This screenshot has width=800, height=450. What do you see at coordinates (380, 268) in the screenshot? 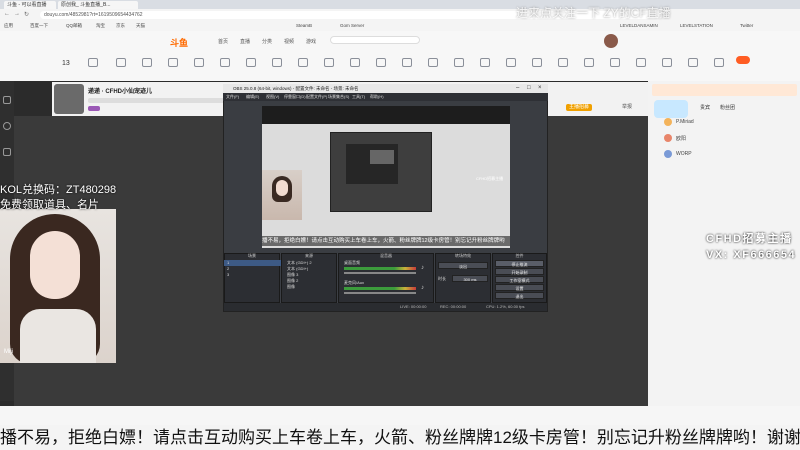
I see `audio-meter` at bounding box center [380, 268].